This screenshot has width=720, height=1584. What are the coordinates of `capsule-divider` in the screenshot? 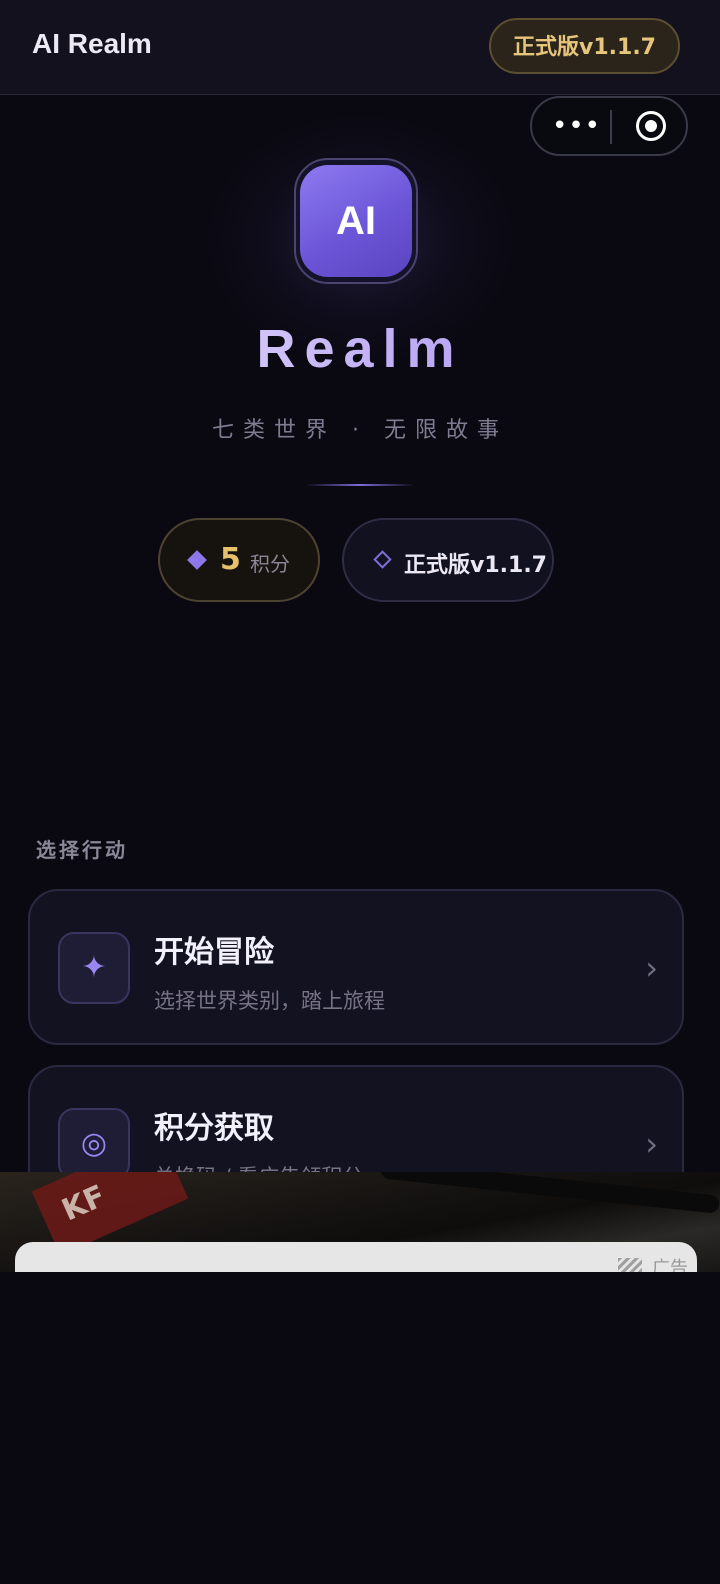 It's located at (611, 127).